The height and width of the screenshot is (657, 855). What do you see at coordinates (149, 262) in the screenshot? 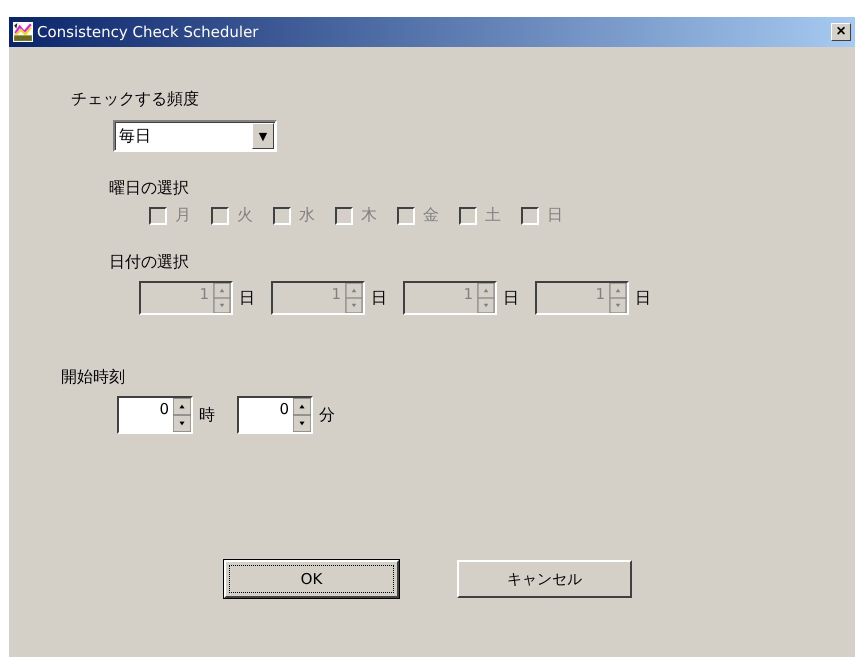
I see `section-label: 日付の選択` at bounding box center [149, 262].